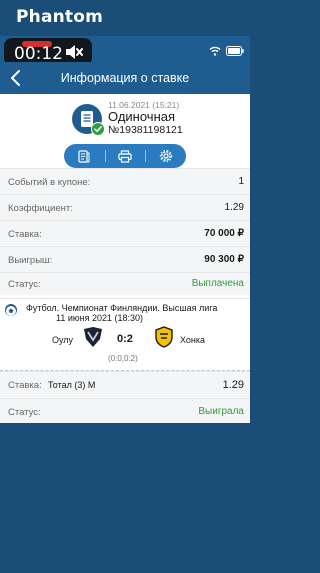 The image size is (320, 573). I want to click on stake-label: Ставка:, so click(25, 234).